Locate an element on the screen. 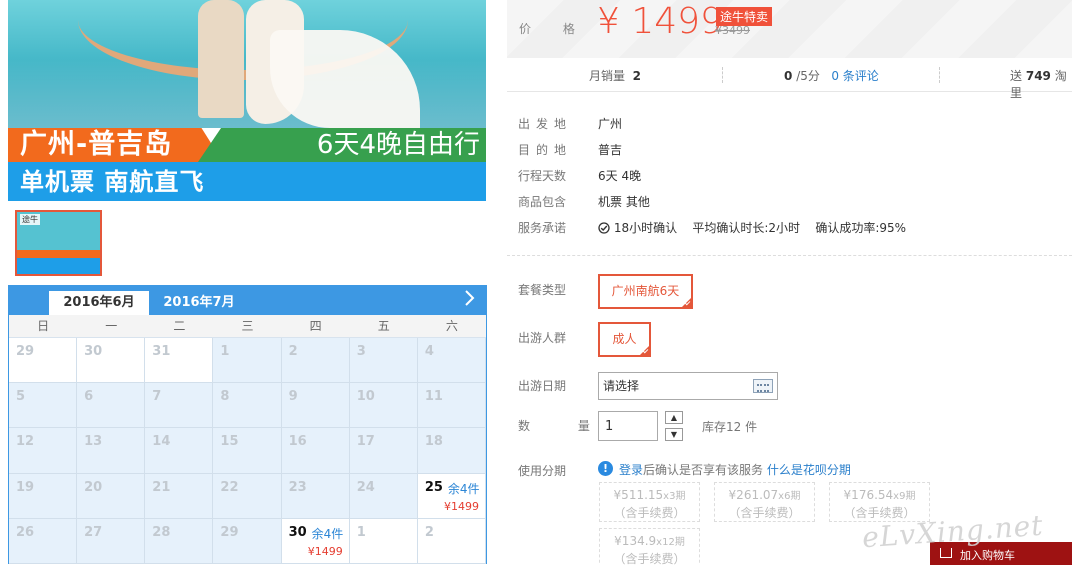  cart-icon is located at coordinates (946, 553).